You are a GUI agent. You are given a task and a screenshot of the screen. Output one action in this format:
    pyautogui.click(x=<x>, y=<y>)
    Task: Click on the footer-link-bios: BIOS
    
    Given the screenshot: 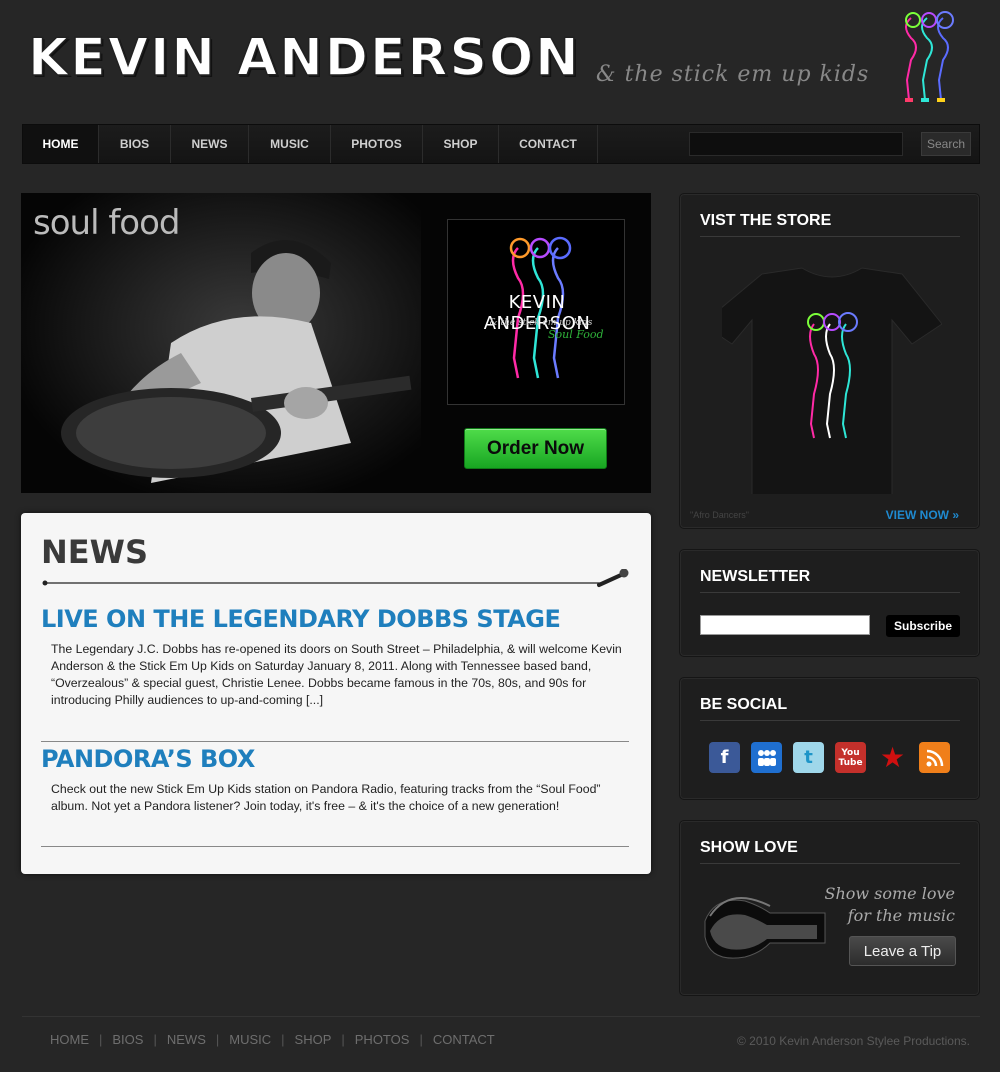 What is the action you would take?
    pyautogui.click(x=127, y=1039)
    